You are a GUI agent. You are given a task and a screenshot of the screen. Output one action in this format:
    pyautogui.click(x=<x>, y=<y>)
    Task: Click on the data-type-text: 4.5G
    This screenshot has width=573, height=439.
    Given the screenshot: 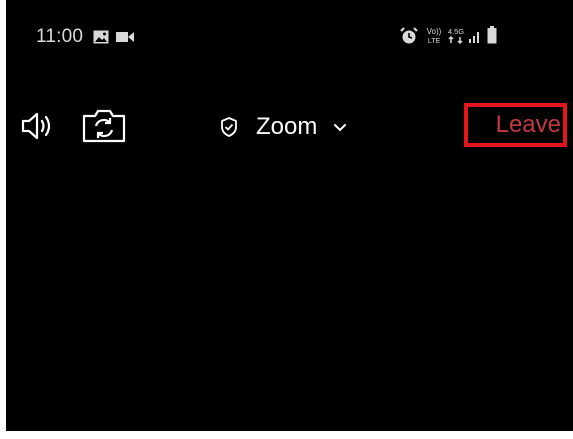 What is the action you would take?
    pyautogui.click(x=456, y=31)
    